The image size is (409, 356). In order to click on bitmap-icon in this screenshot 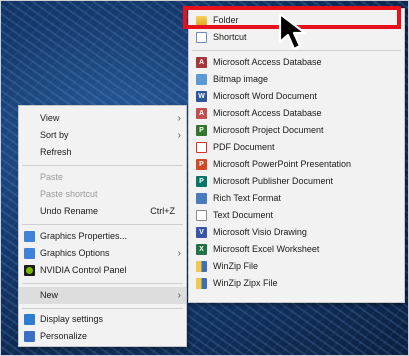, I will do `click(201, 79)`.